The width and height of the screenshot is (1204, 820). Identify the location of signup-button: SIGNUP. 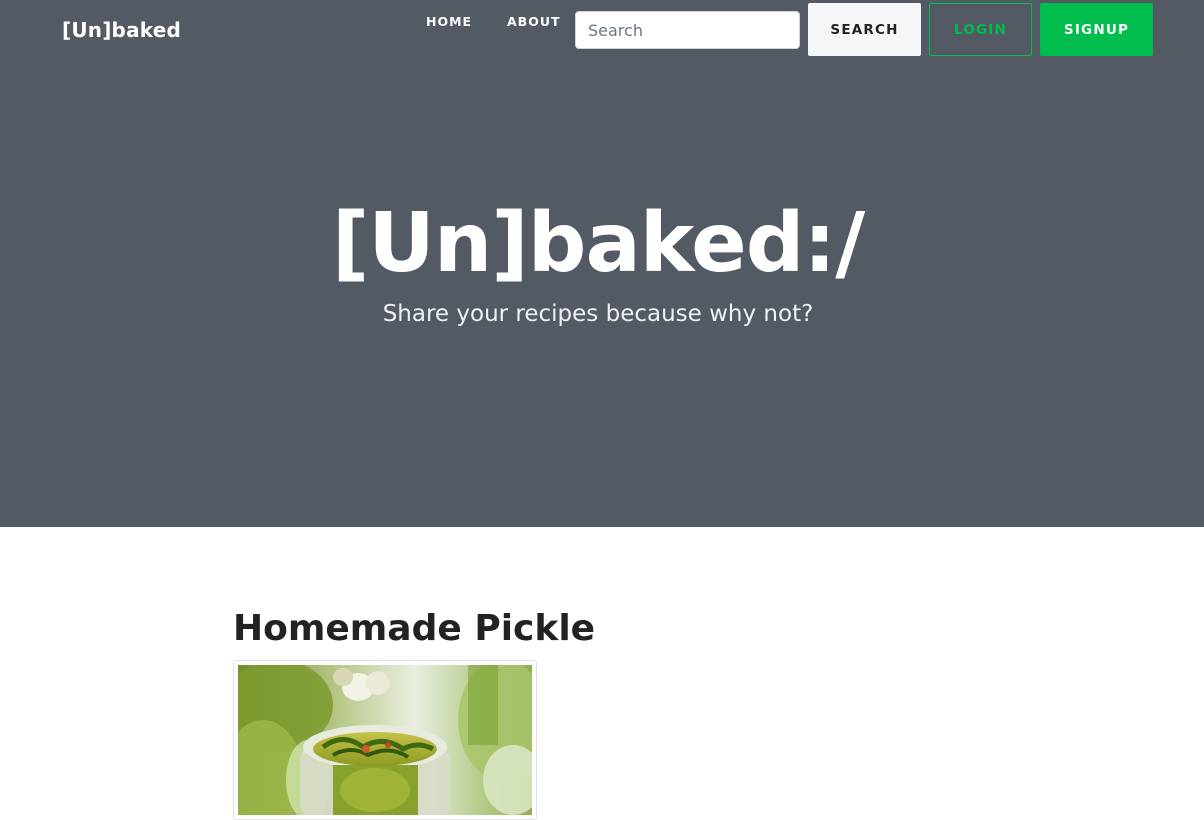
(1096, 29).